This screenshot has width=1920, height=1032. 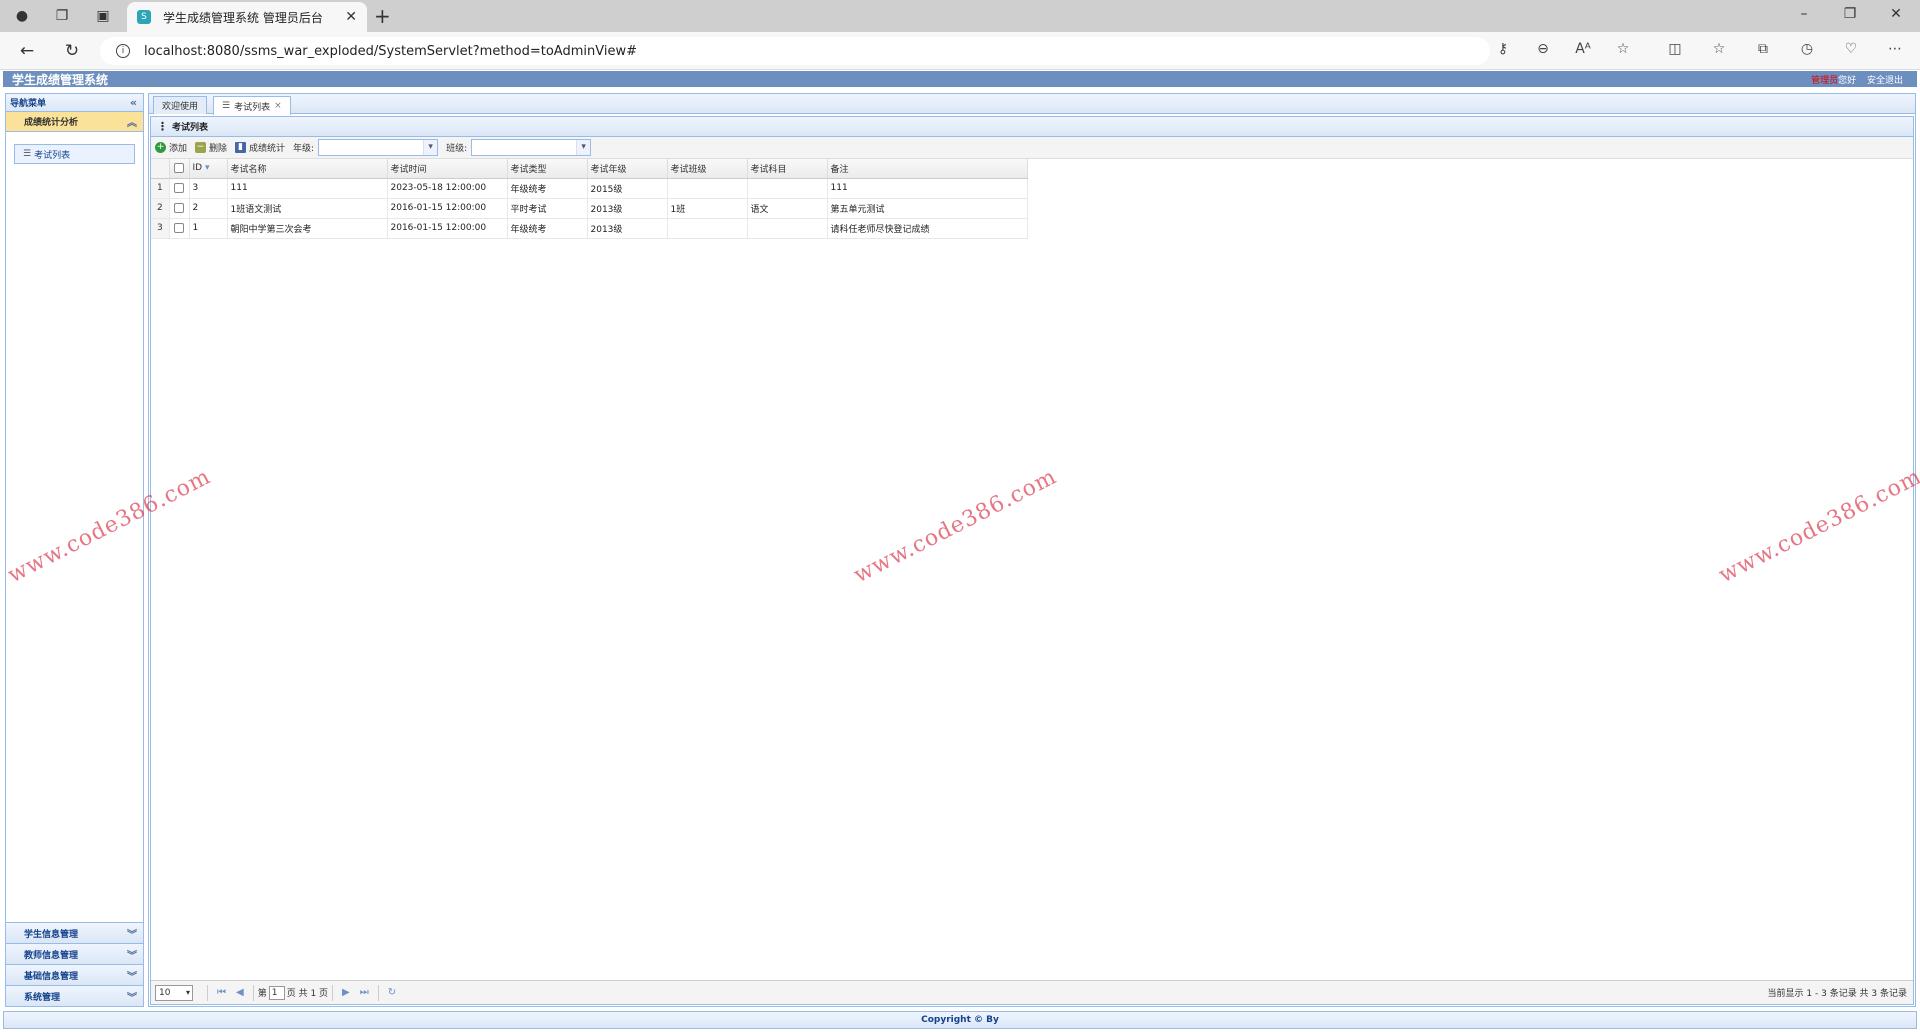 What do you see at coordinates (1895, 49) in the screenshot?
I see `more-options-icon: ⋯` at bounding box center [1895, 49].